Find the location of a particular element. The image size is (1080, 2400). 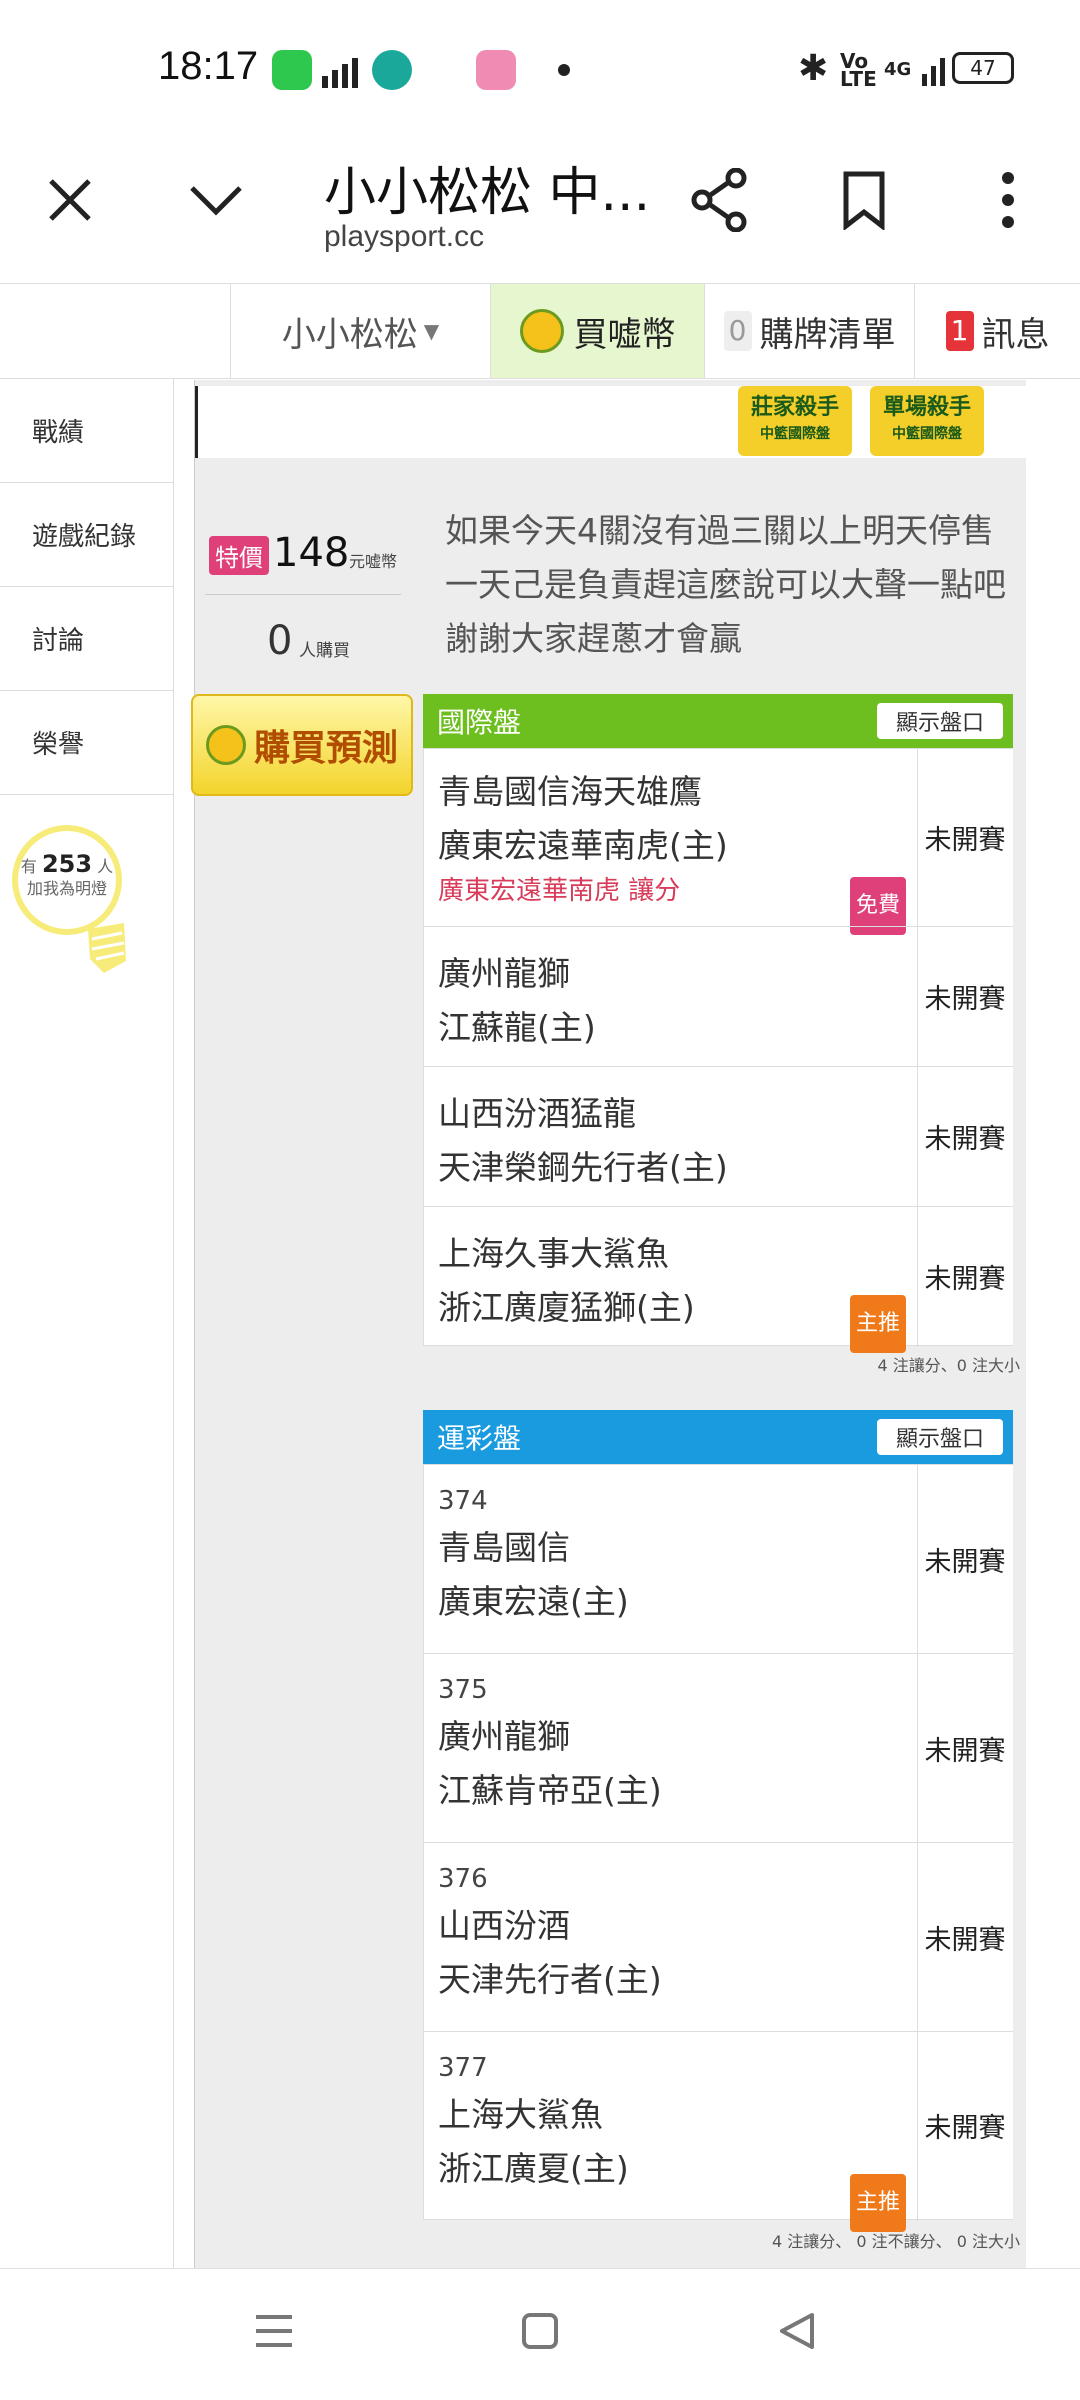

home-team: 廣東宏遠華南虎(主) is located at coordinates (583, 845).